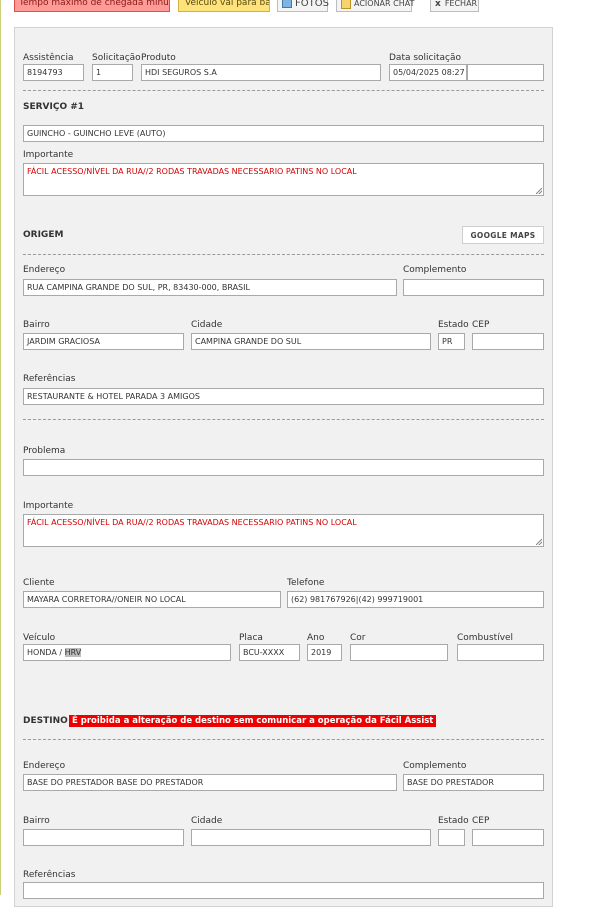  I want to click on fotos-button: FOTOS, so click(303, 6).